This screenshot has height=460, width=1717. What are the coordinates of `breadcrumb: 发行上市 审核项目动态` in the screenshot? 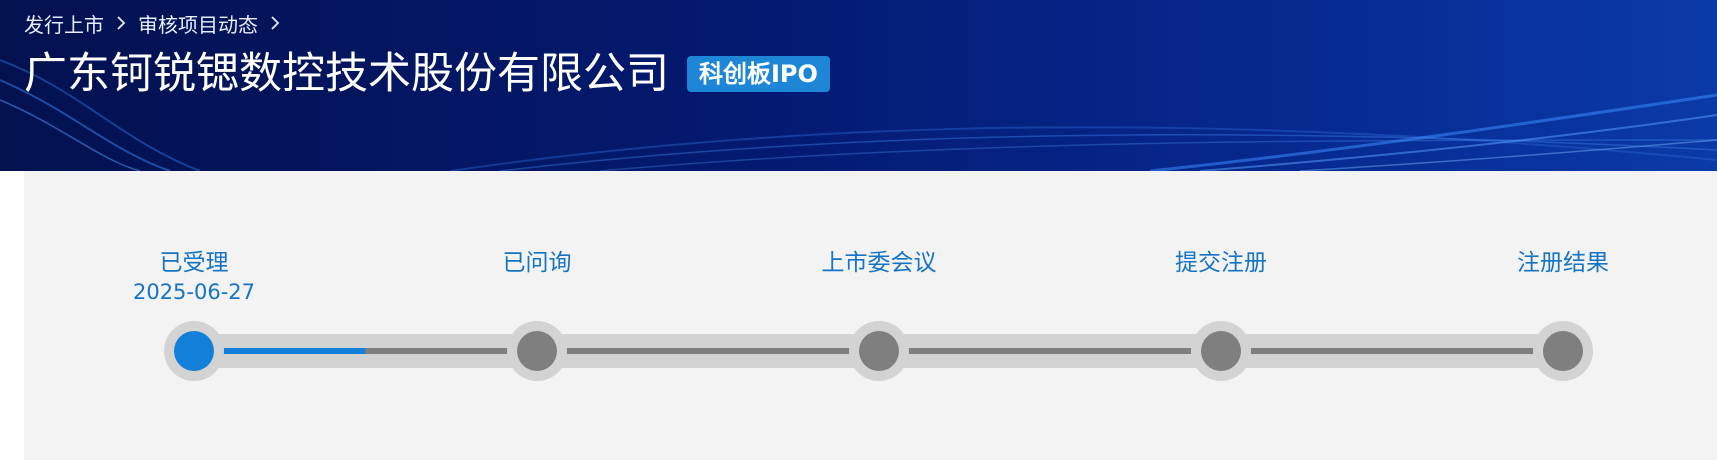 It's located at (153, 23).